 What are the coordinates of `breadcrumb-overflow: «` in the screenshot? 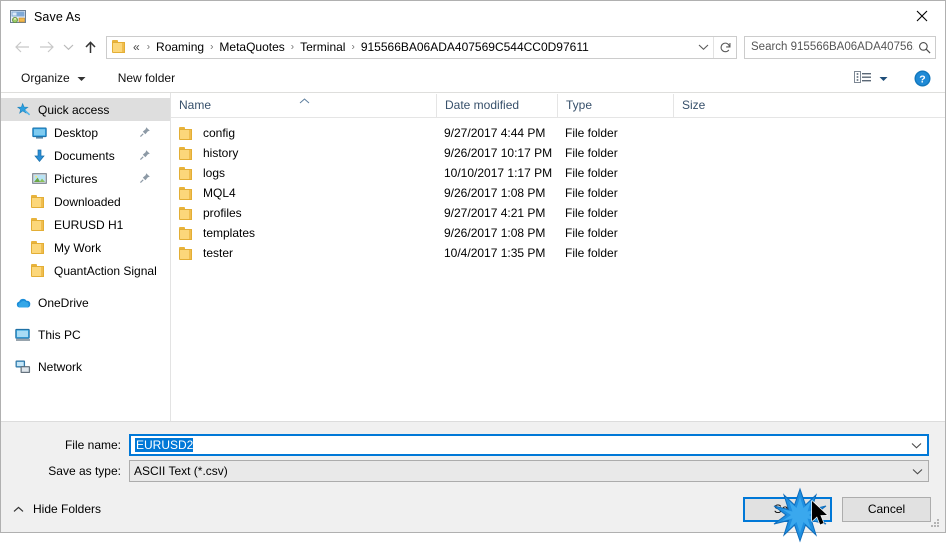 It's located at (137, 47).